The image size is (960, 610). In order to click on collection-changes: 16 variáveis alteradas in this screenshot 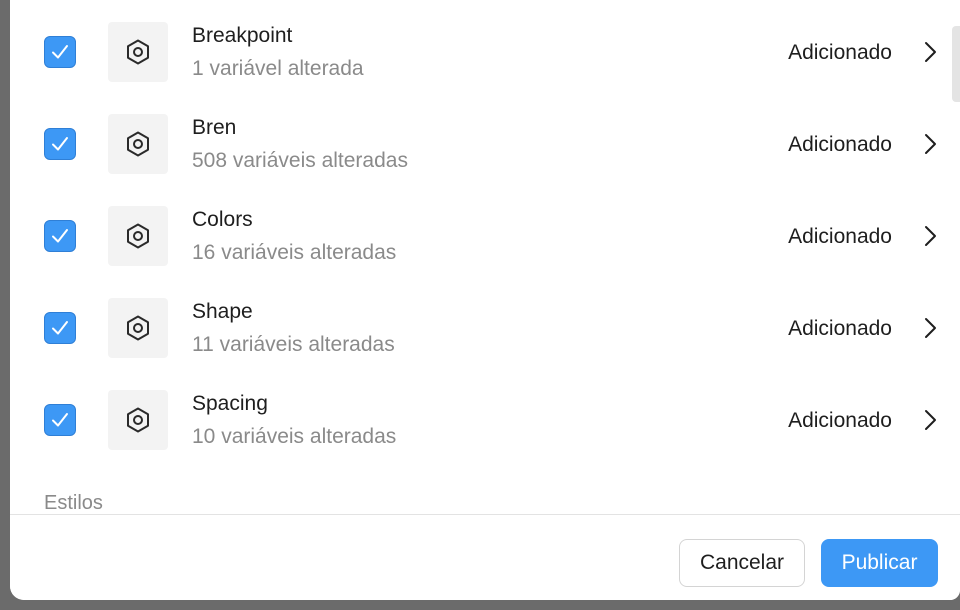, I will do `click(294, 252)`.